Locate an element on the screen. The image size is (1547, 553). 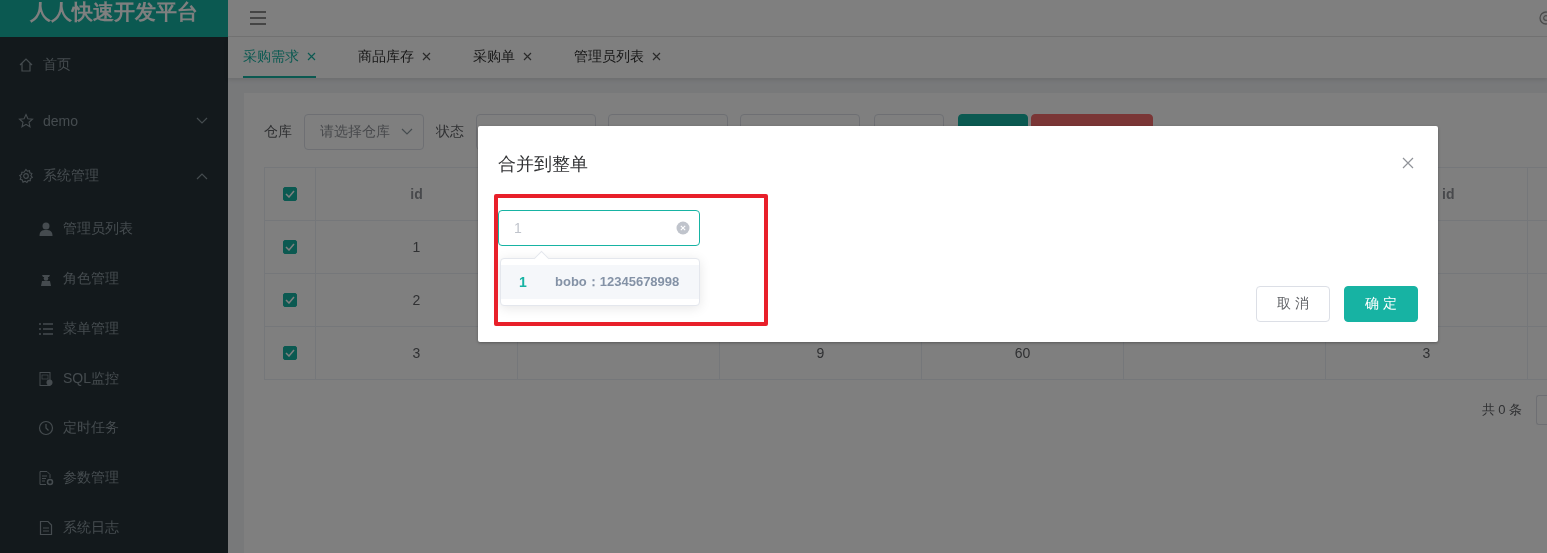
menu-button is located at coordinates (258, 18).